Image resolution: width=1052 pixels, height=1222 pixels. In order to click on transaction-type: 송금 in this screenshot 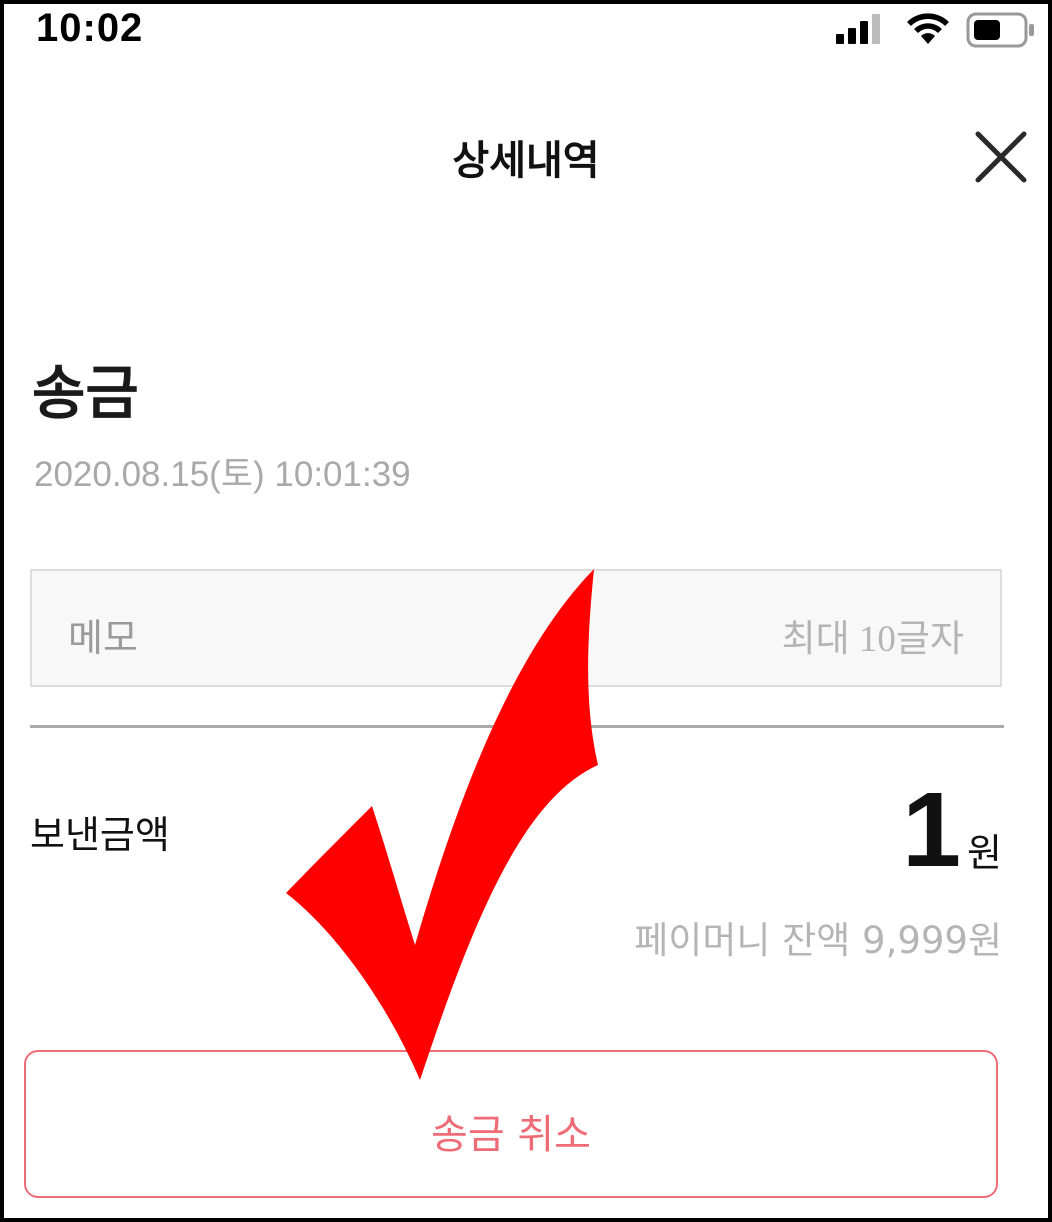, I will do `click(85, 393)`.